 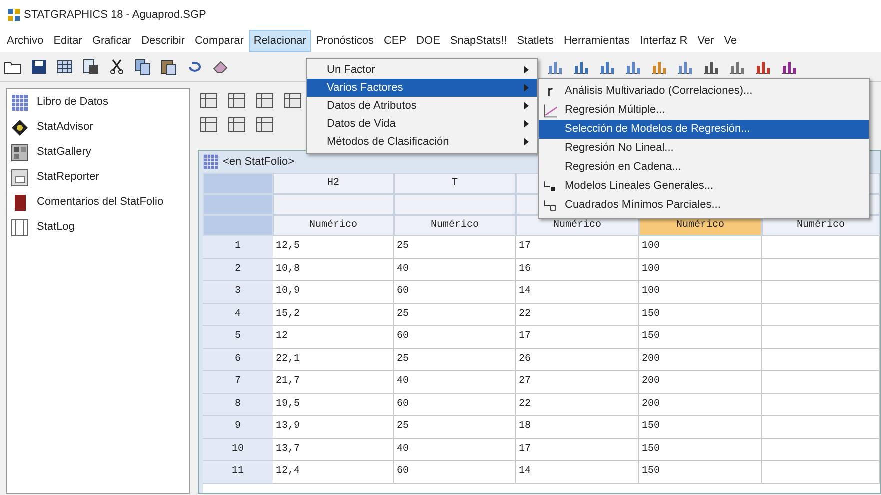 I want to click on row-number: 10, so click(x=238, y=449).